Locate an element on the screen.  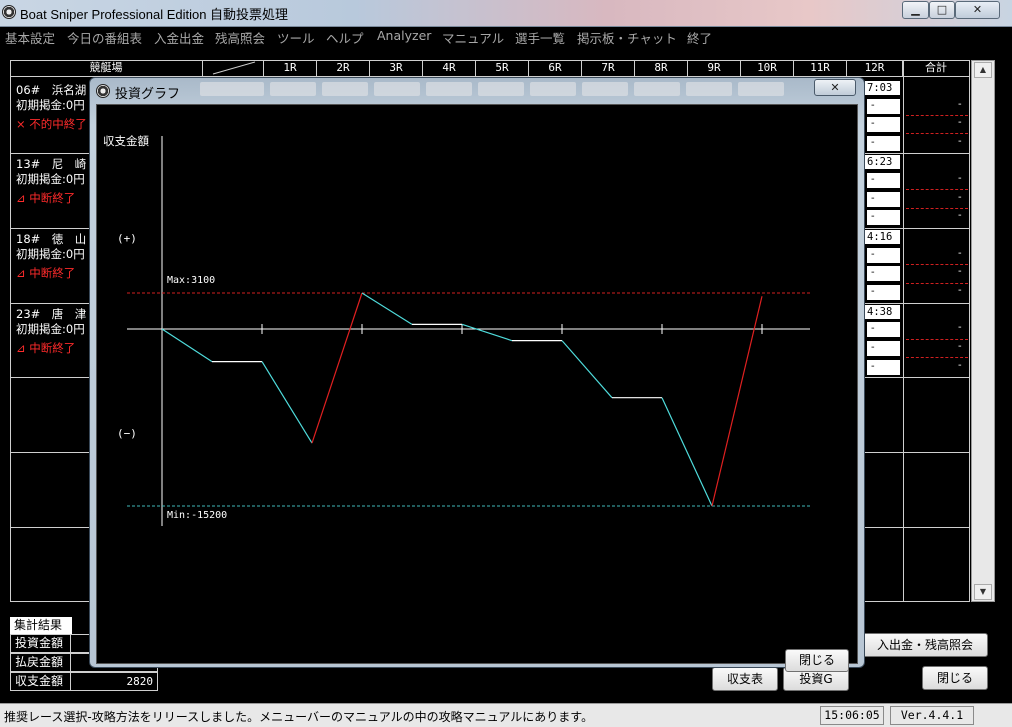
y-axis-label: 収支金額 is located at coordinates (126, 141).